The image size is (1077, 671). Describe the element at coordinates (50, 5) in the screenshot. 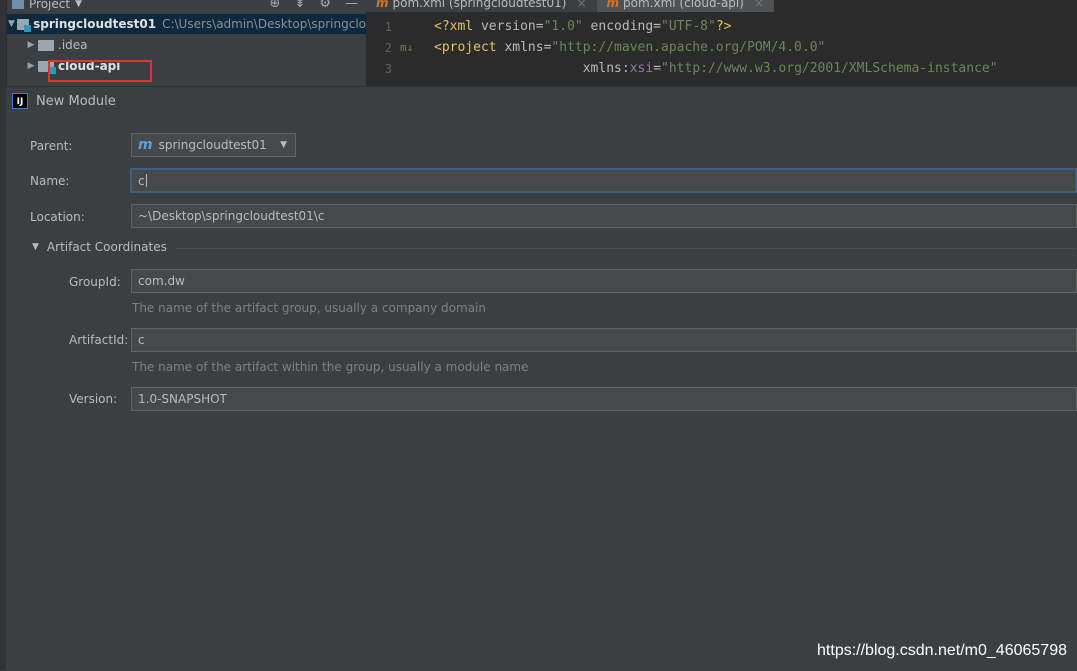

I see `project-view-label: Project` at that location.